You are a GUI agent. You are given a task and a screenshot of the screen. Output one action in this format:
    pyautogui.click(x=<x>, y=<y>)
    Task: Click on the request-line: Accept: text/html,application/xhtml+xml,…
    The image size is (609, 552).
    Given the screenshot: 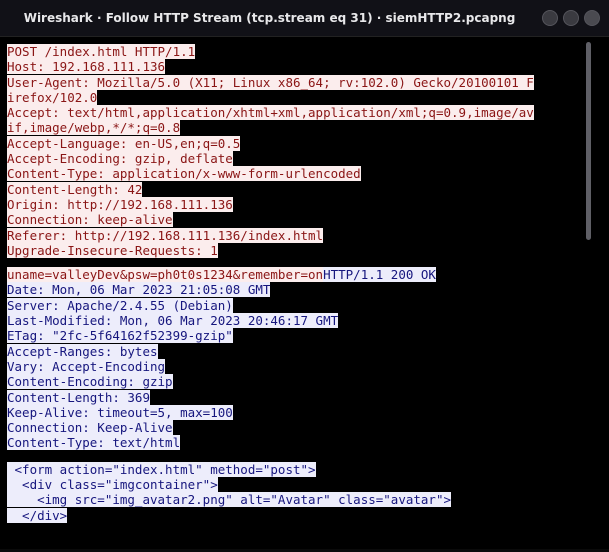 What is the action you would take?
    pyautogui.click(x=270, y=113)
    